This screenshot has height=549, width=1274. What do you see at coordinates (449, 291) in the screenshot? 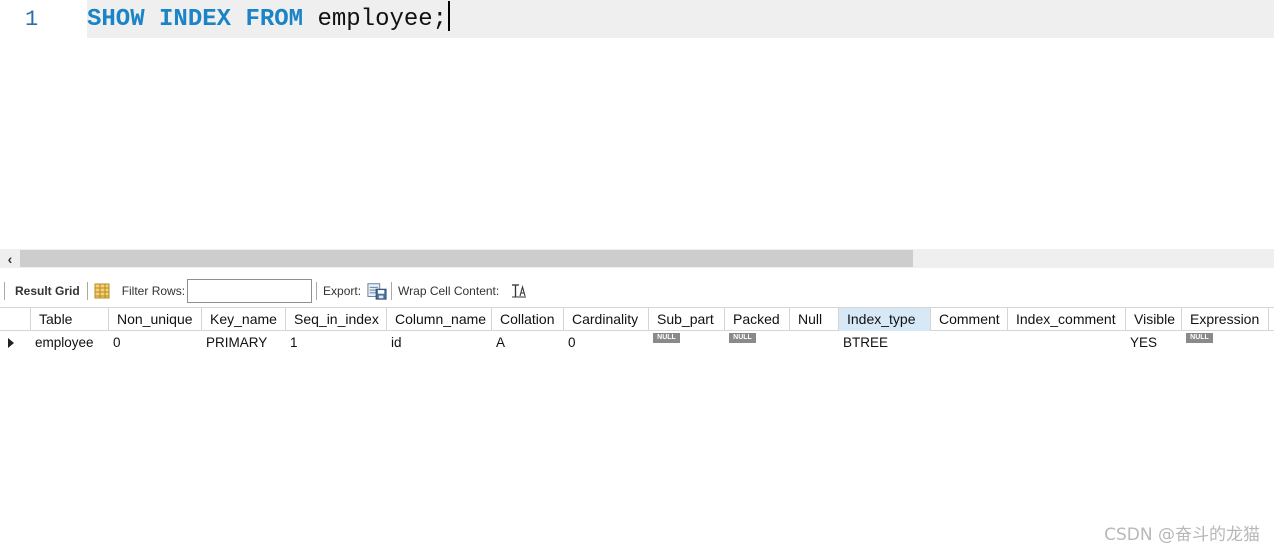
I see `wrap-cell-content-label: Wrap Cell Content:` at bounding box center [449, 291].